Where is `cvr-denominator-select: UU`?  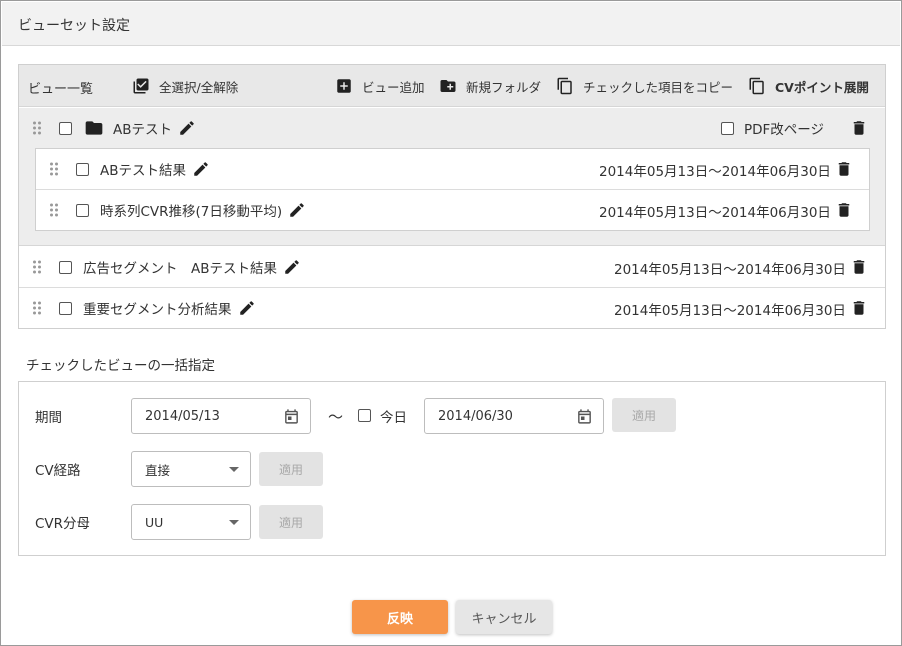
cvr-denominator-select: UU is located at coordinates (191, 522).